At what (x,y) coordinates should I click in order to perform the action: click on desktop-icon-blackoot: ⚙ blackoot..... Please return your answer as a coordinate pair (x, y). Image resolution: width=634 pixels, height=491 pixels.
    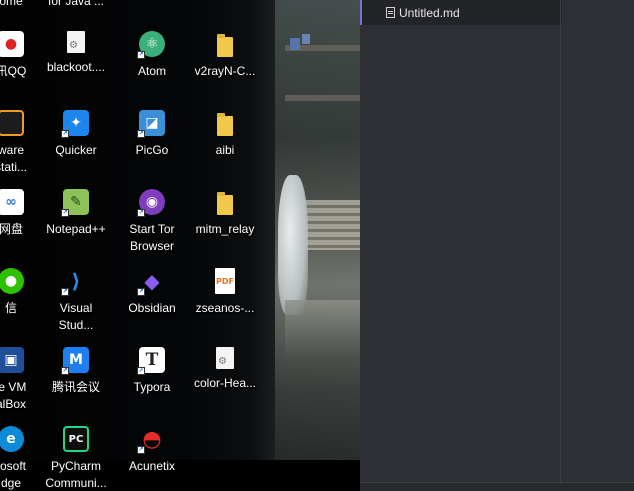
    Looking at the image, I should click on (76, 53).